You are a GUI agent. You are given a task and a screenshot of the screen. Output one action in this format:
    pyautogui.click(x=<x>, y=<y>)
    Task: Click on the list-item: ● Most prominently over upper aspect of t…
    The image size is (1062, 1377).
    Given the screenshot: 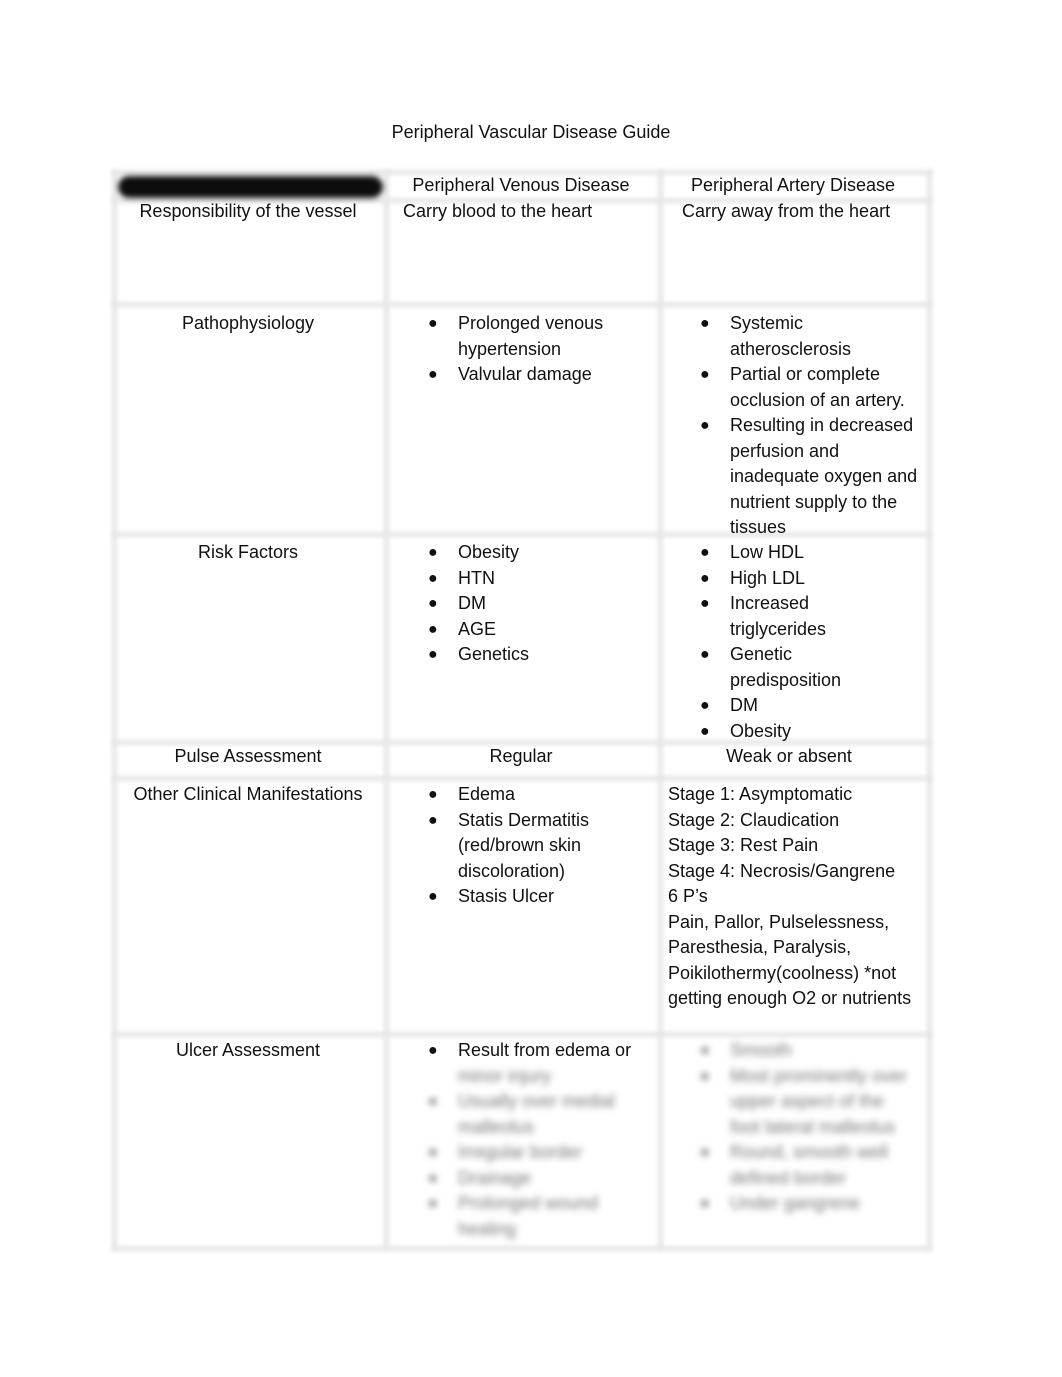 What is the action you would take?
    pyautogui.click(x=804, y=1101)
    